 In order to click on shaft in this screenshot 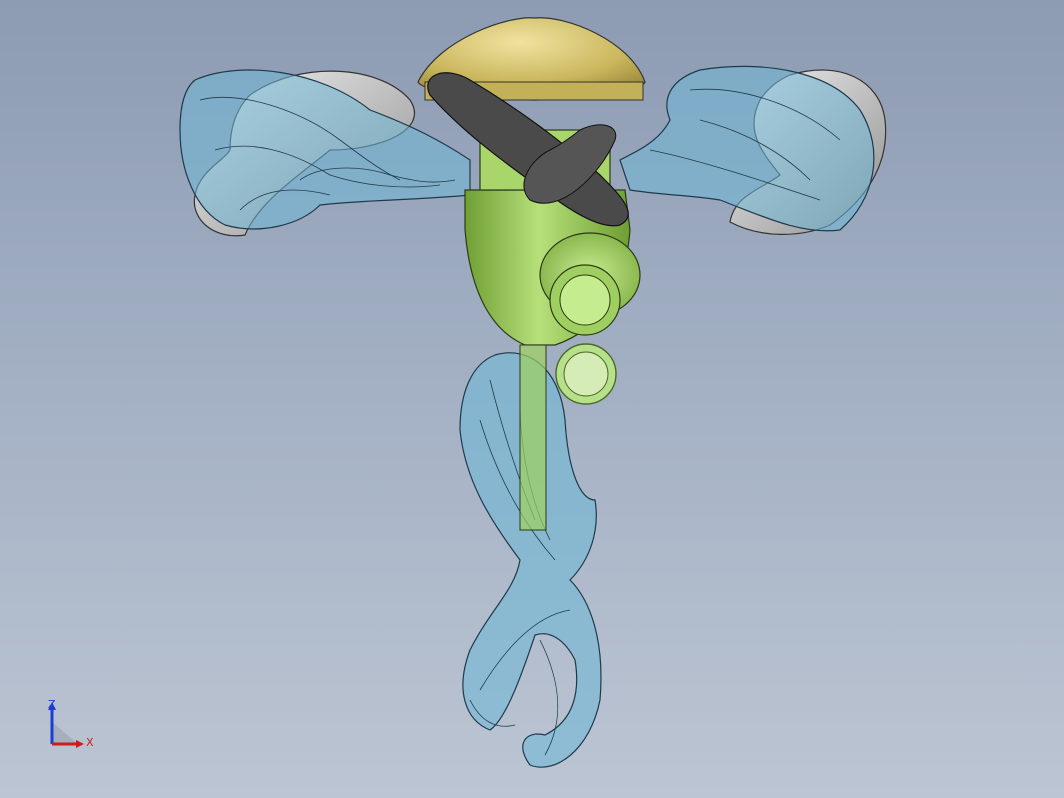, I will do `click(533, 437)`.